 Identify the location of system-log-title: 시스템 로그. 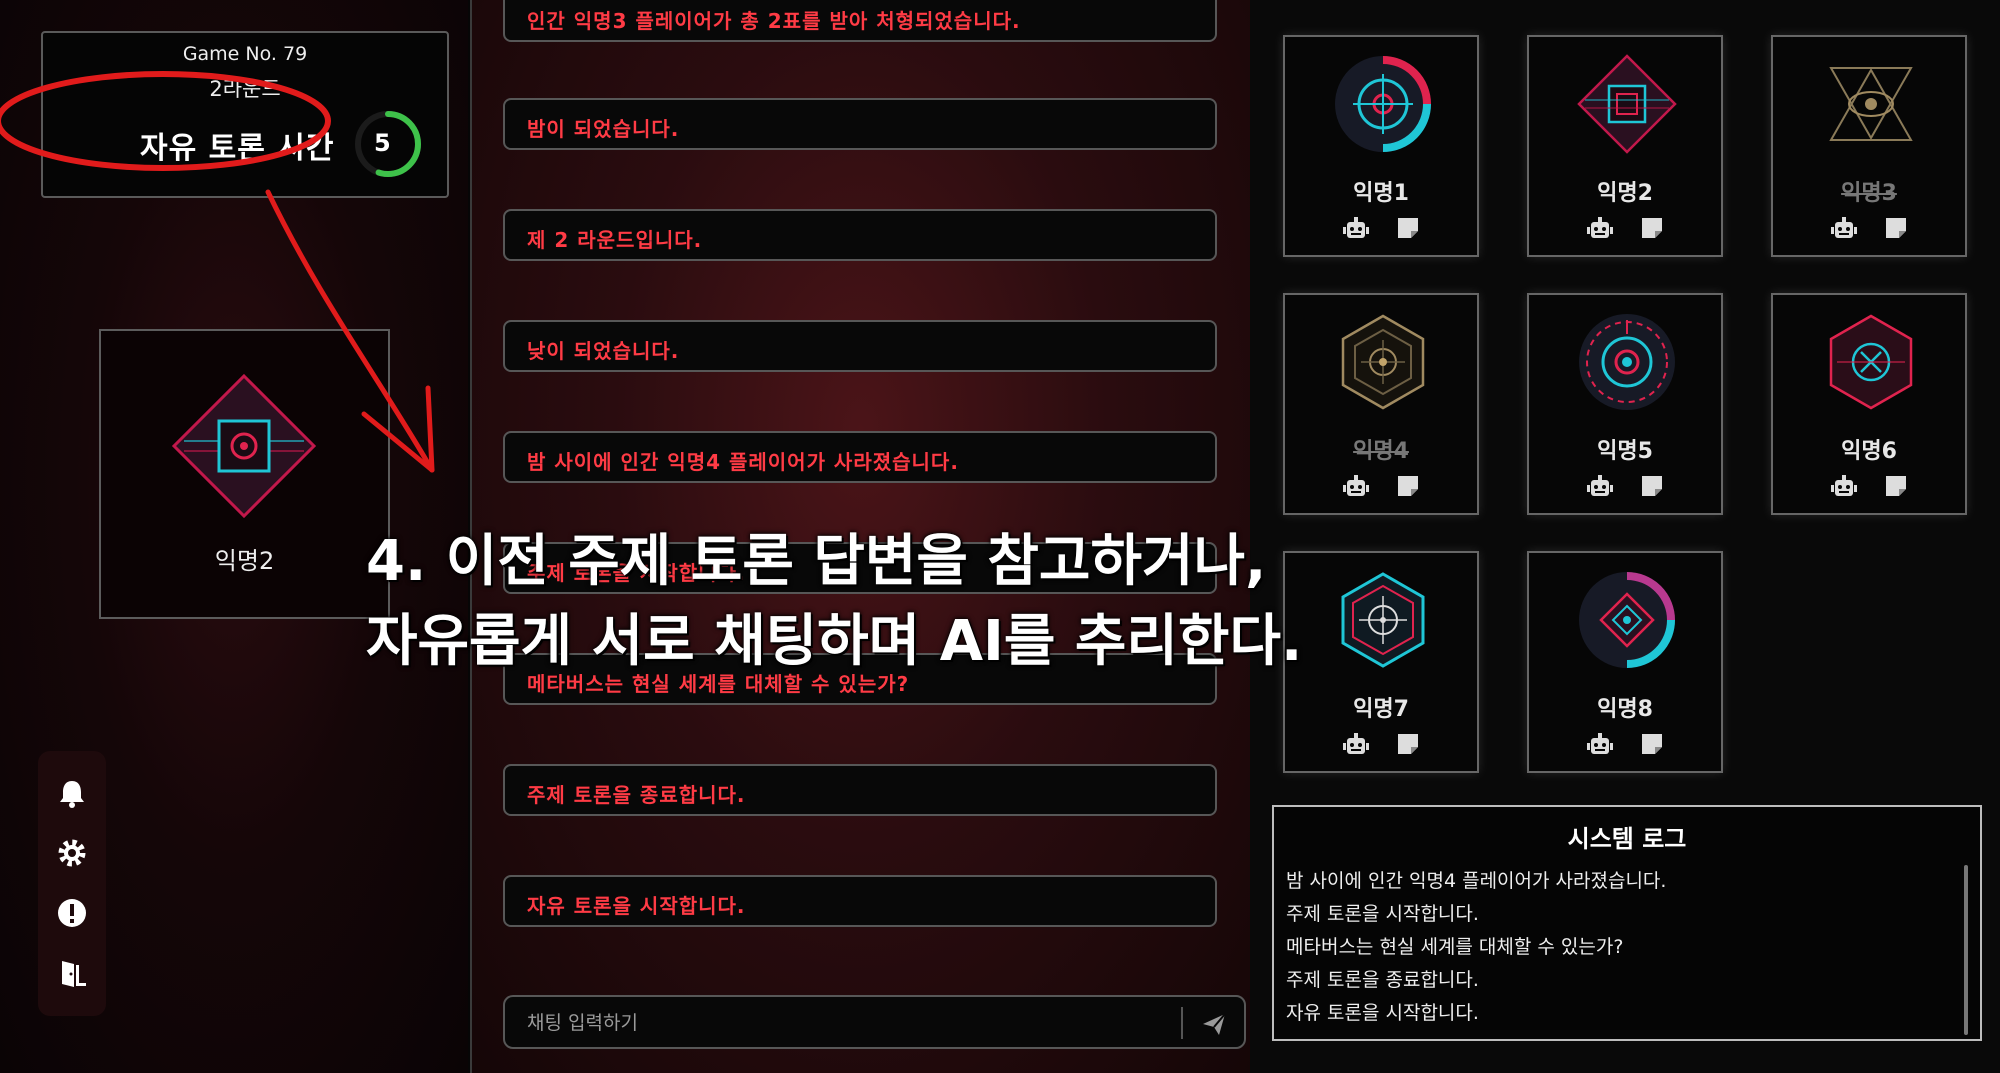
(1627, 839).